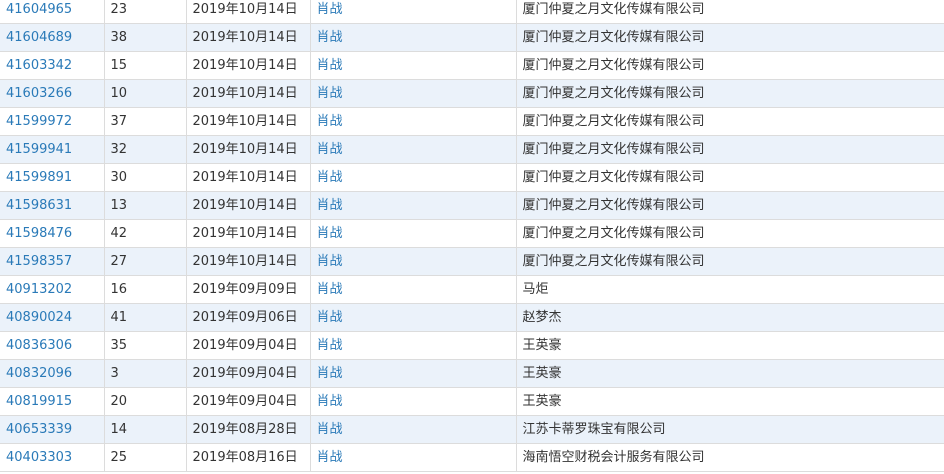 The width and height of the screenshot is (944, 474). Describe the element at coordinates (39, 9) in the screenshot. I see `registration-number-link: 41604965` at that location.